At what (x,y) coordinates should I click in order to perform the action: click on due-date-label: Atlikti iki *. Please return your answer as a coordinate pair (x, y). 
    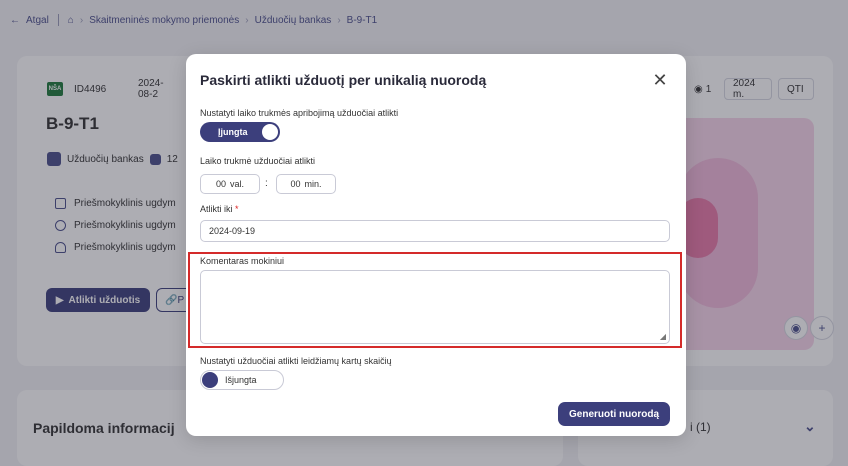
    Looking at the image, I should click on (219, 209).